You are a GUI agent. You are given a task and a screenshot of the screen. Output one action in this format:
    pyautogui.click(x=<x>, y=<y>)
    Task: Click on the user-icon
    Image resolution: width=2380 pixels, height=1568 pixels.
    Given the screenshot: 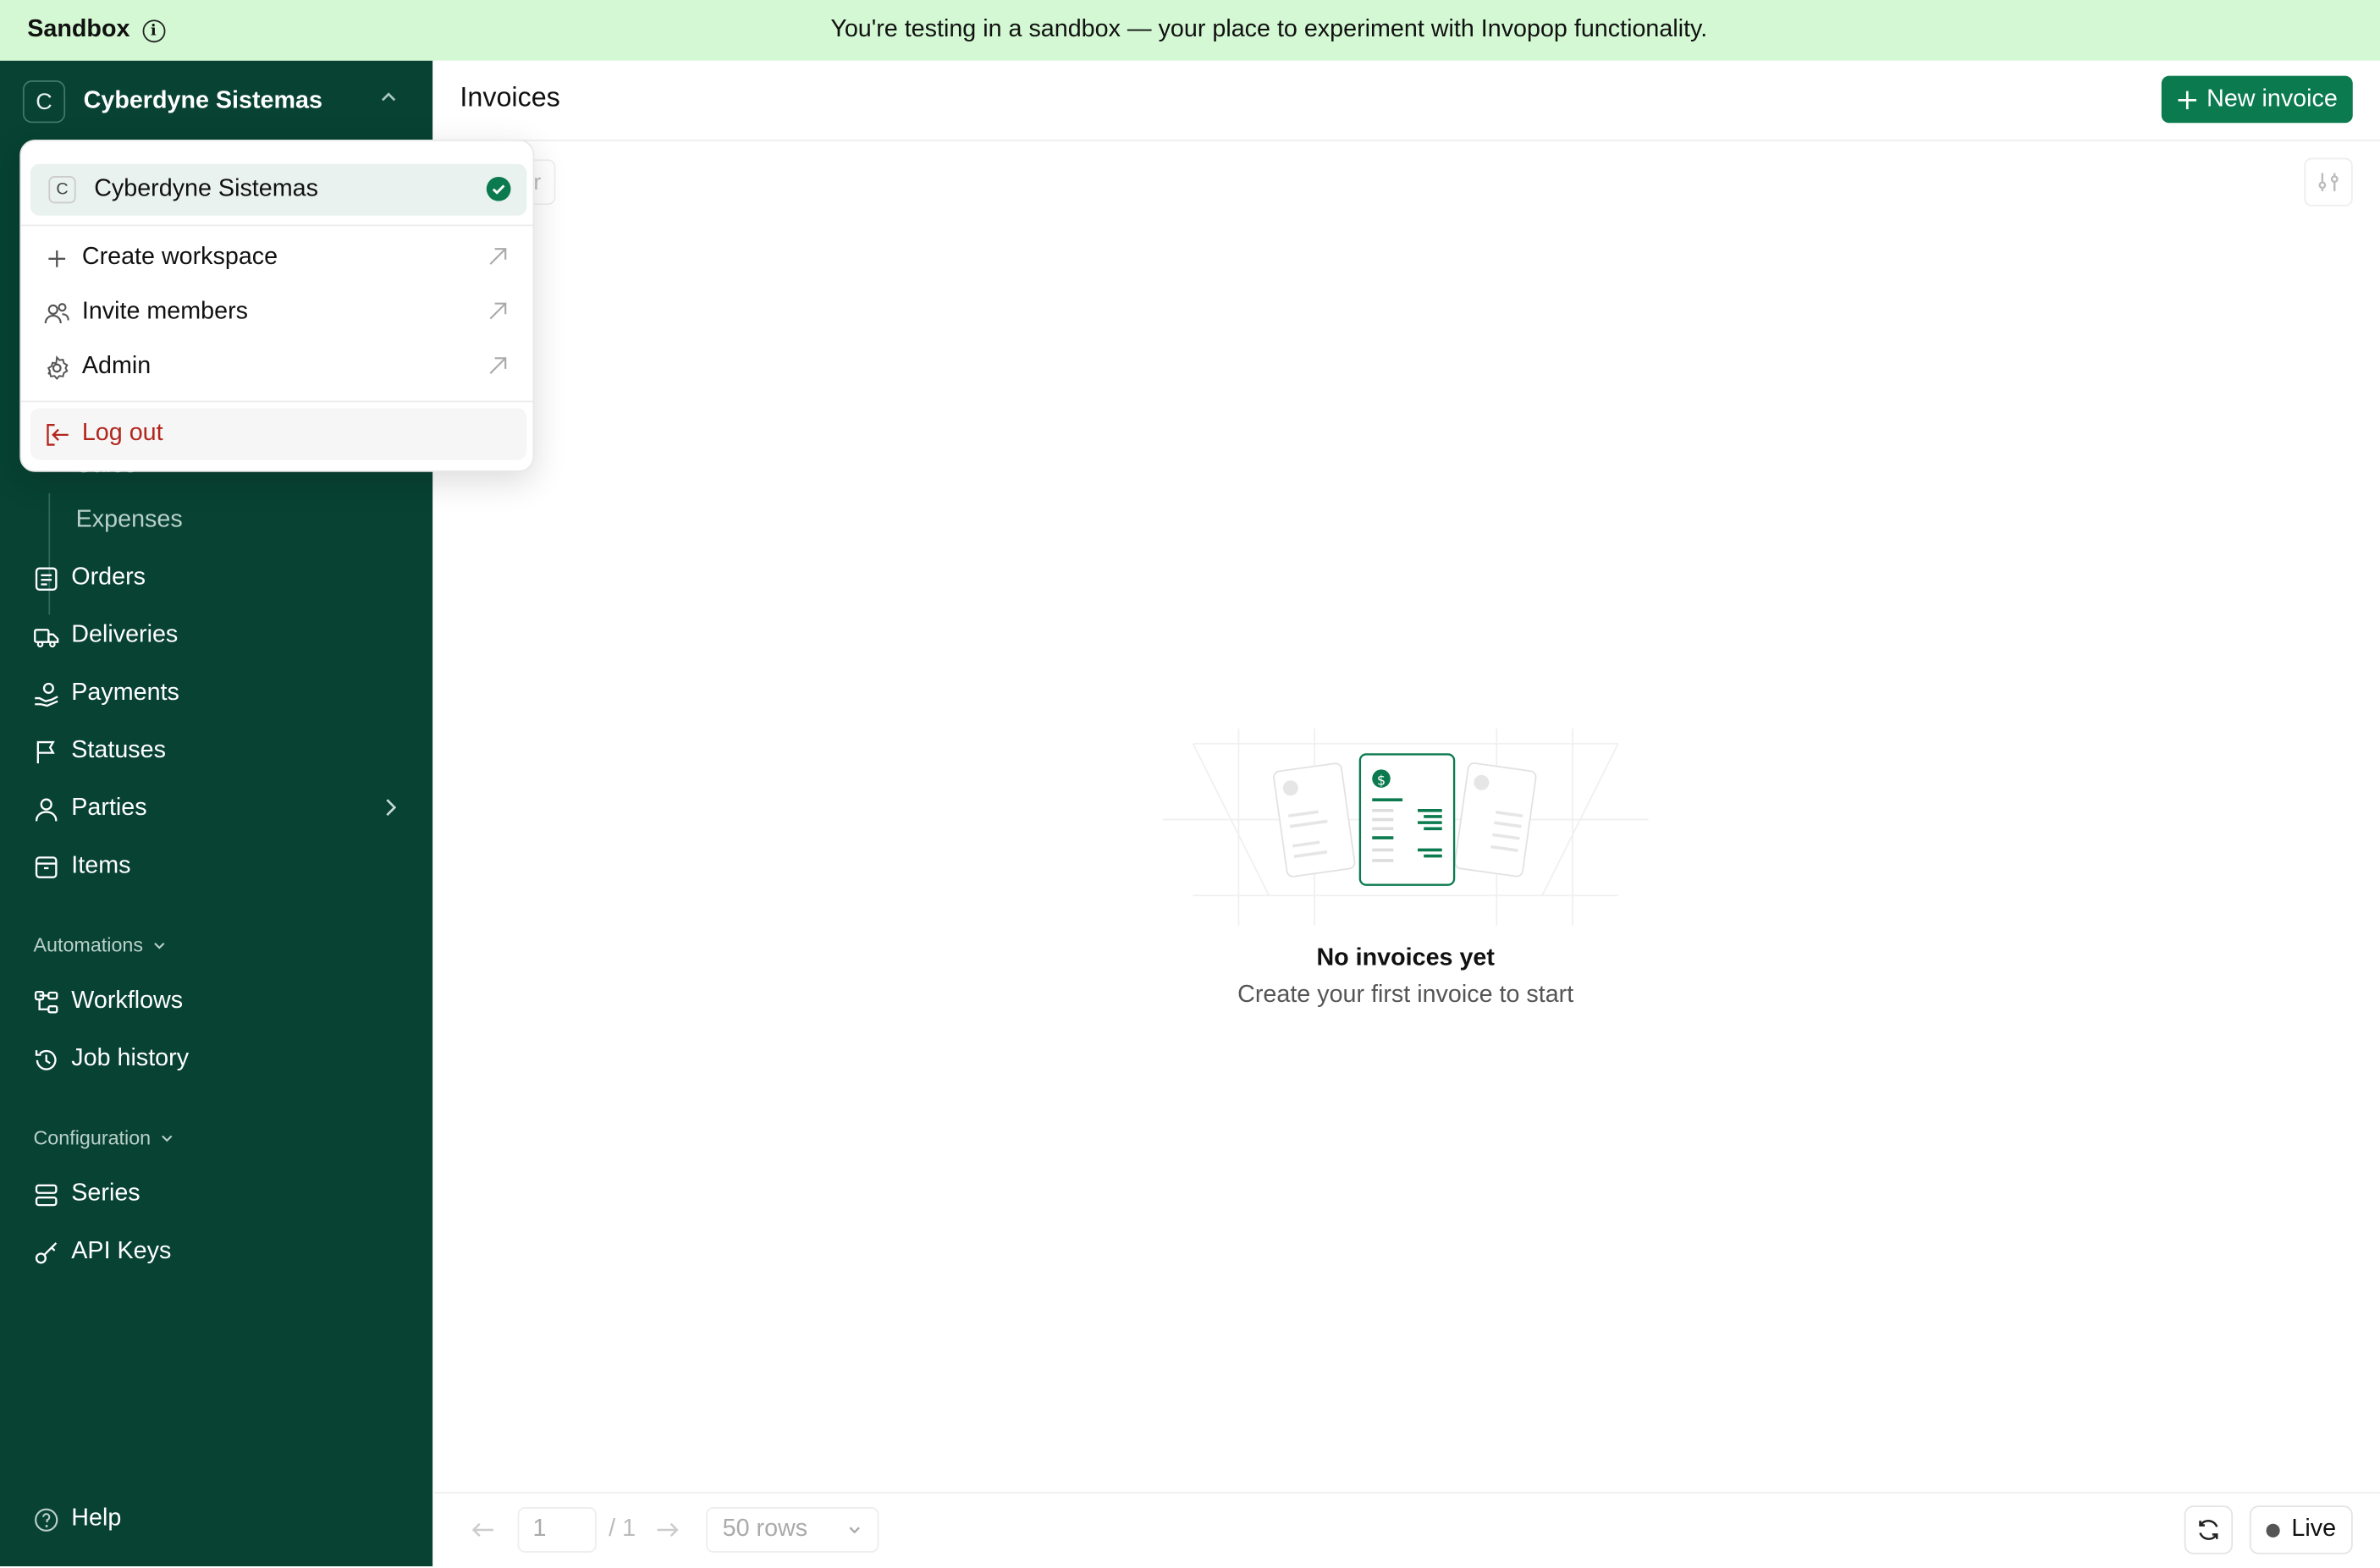 What is the action you would take?
    pyautogui.click(x=45, y=809)
    